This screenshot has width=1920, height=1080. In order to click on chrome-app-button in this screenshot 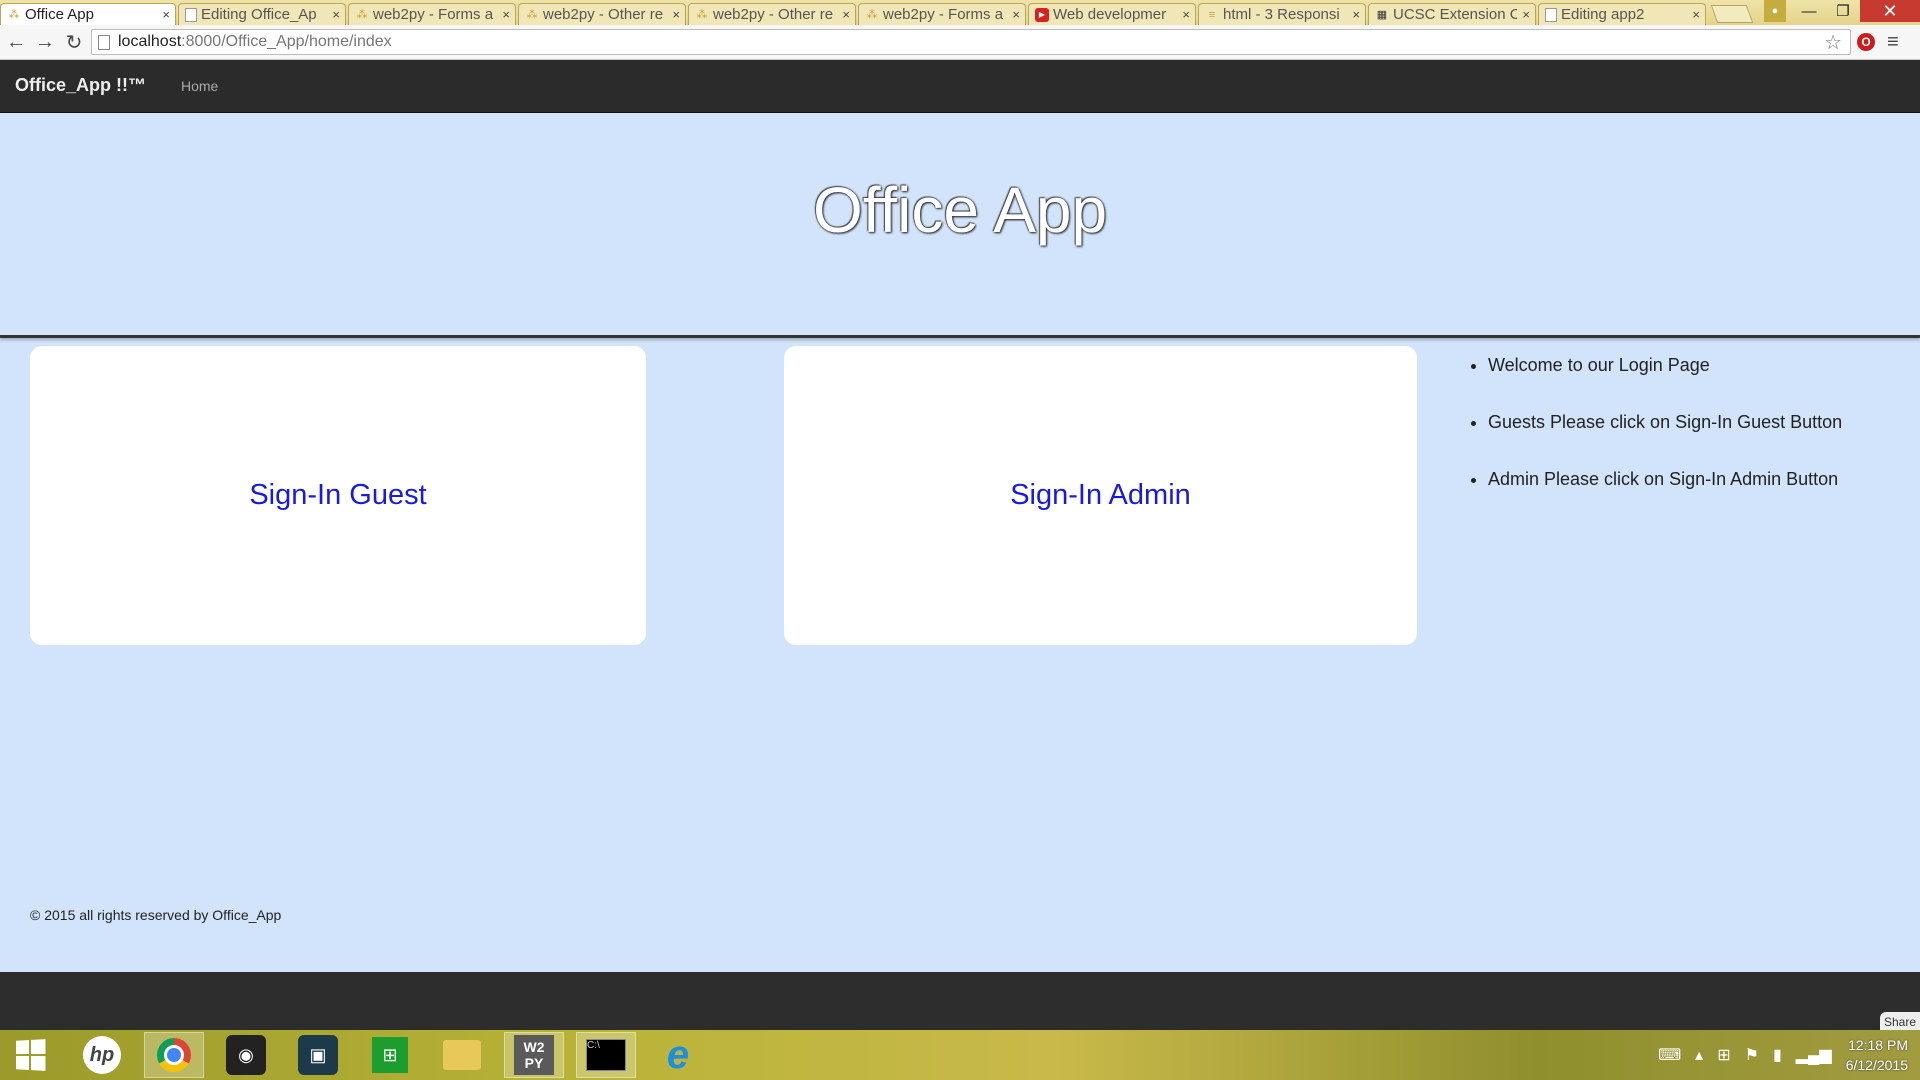, I will do `click(174, 1055)`.